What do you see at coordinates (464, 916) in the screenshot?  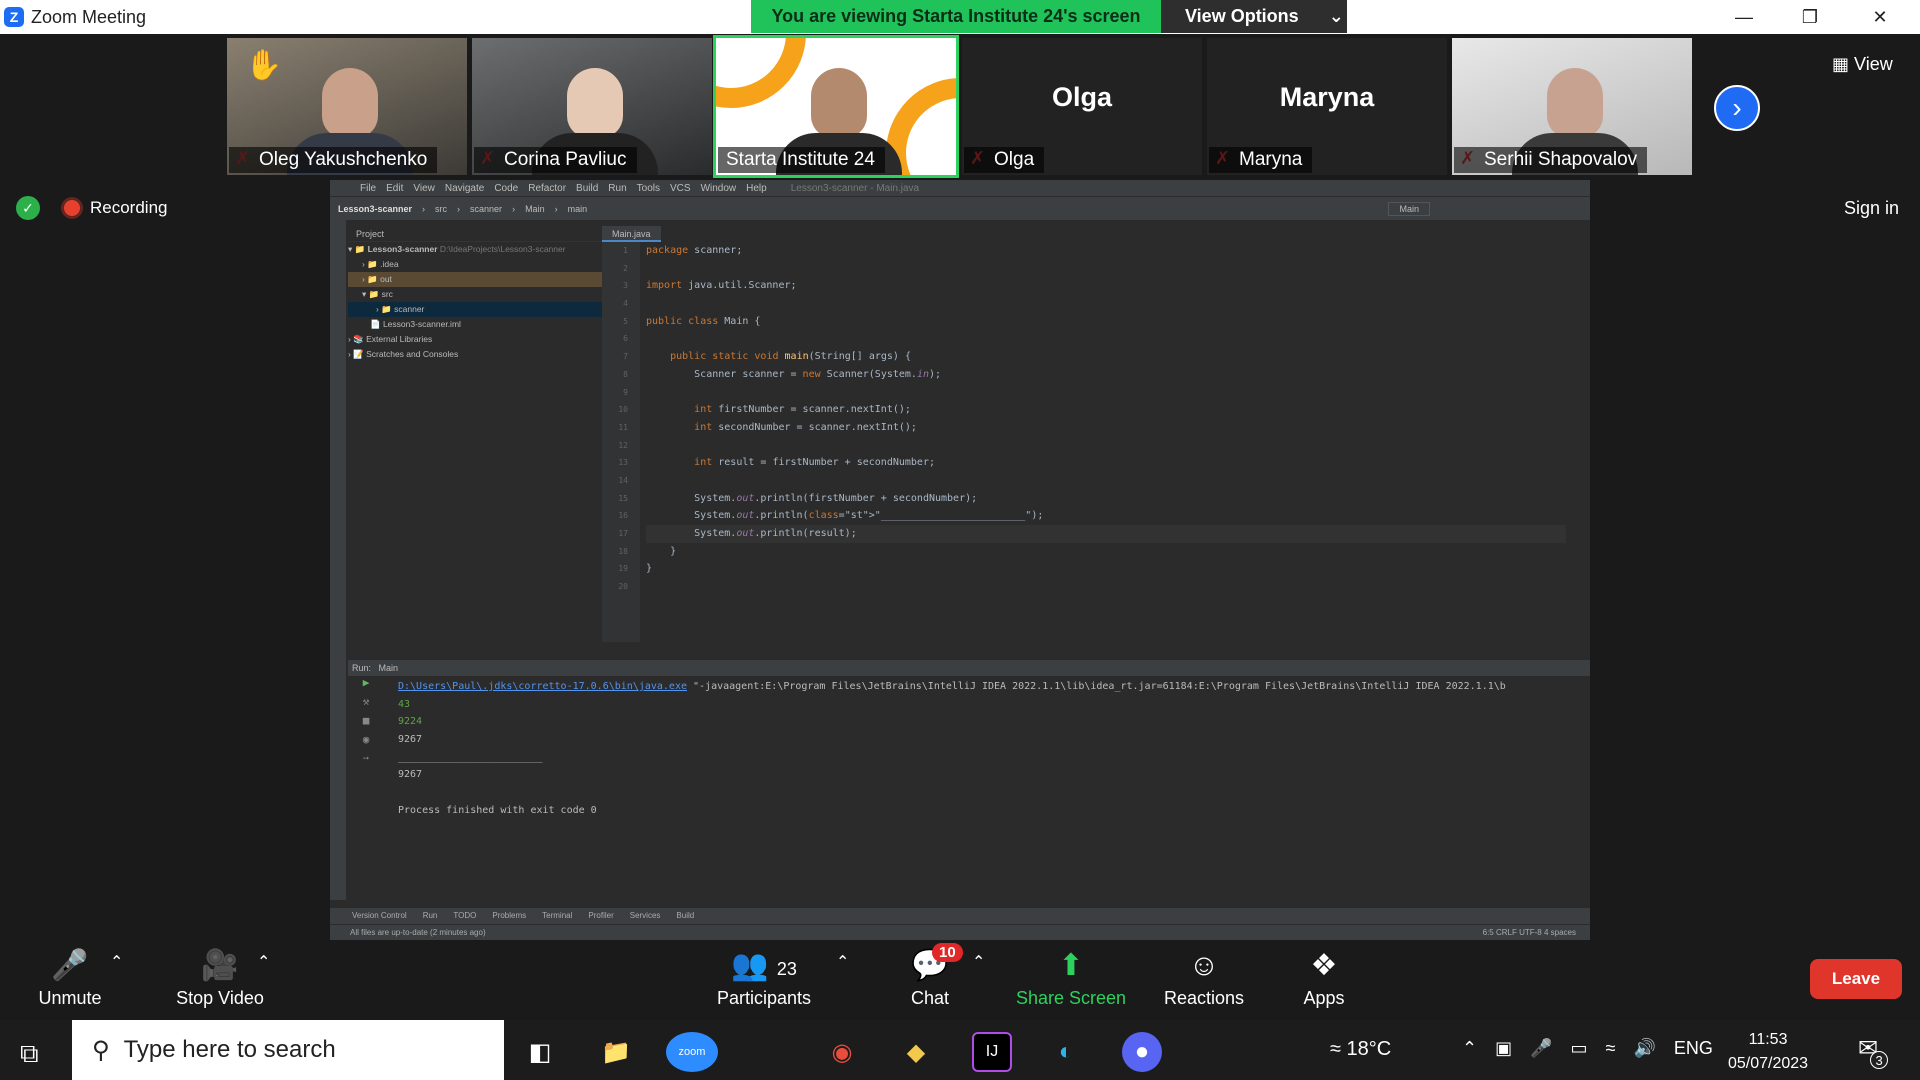 I see `tool-tab-todo: TODO` at bounding box center [464, 916].